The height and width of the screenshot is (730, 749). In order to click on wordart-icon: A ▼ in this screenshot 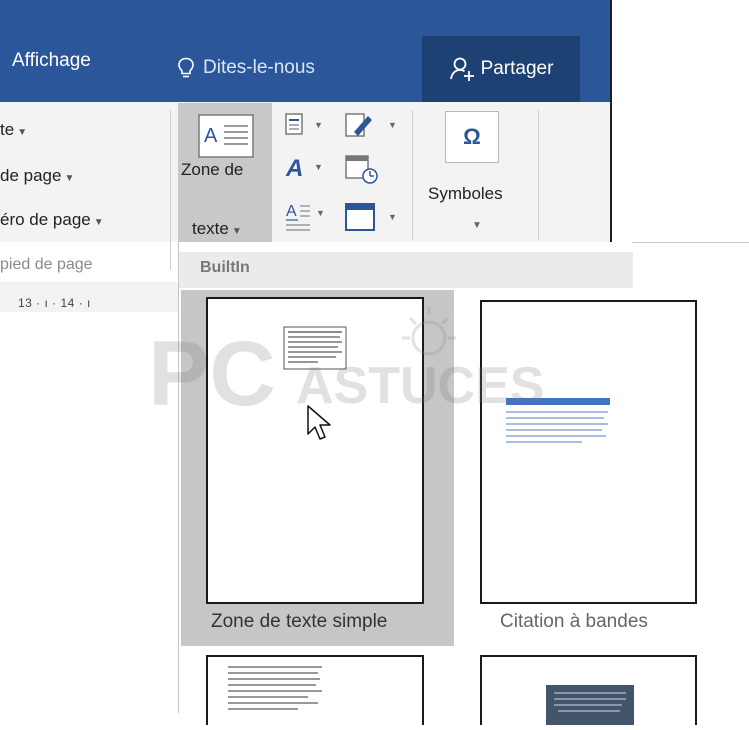, I will do `click(305, 167)`.